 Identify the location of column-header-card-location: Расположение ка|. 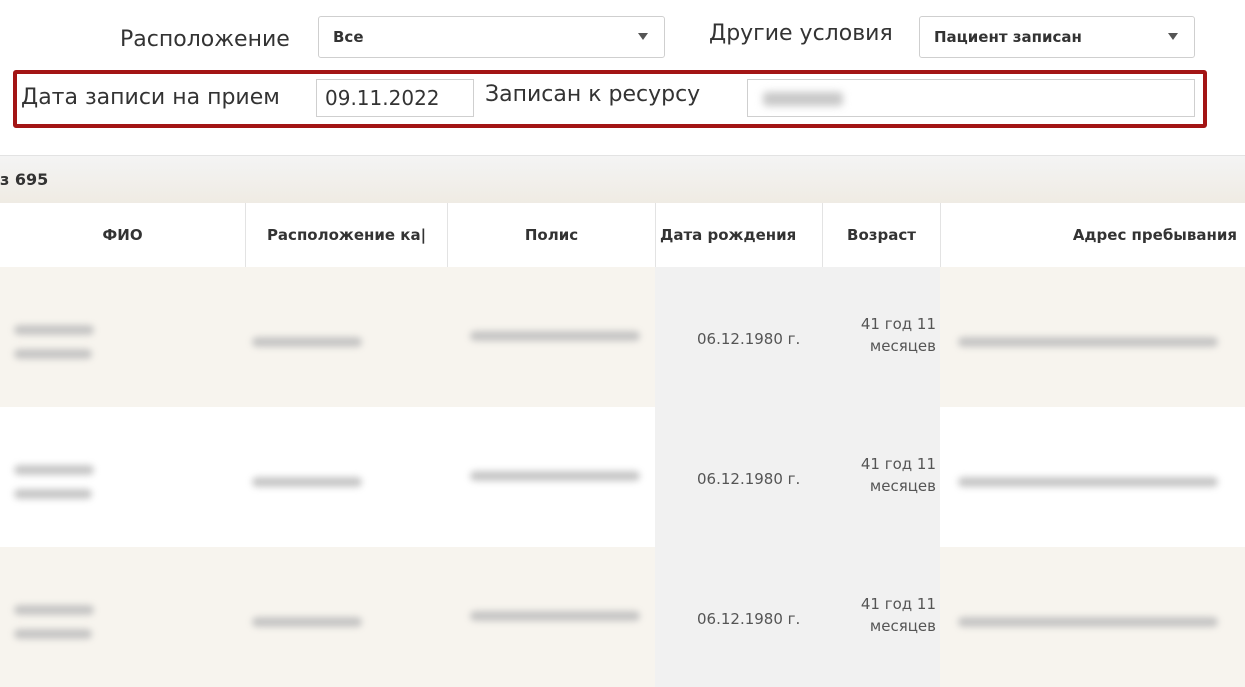
(346, 235).